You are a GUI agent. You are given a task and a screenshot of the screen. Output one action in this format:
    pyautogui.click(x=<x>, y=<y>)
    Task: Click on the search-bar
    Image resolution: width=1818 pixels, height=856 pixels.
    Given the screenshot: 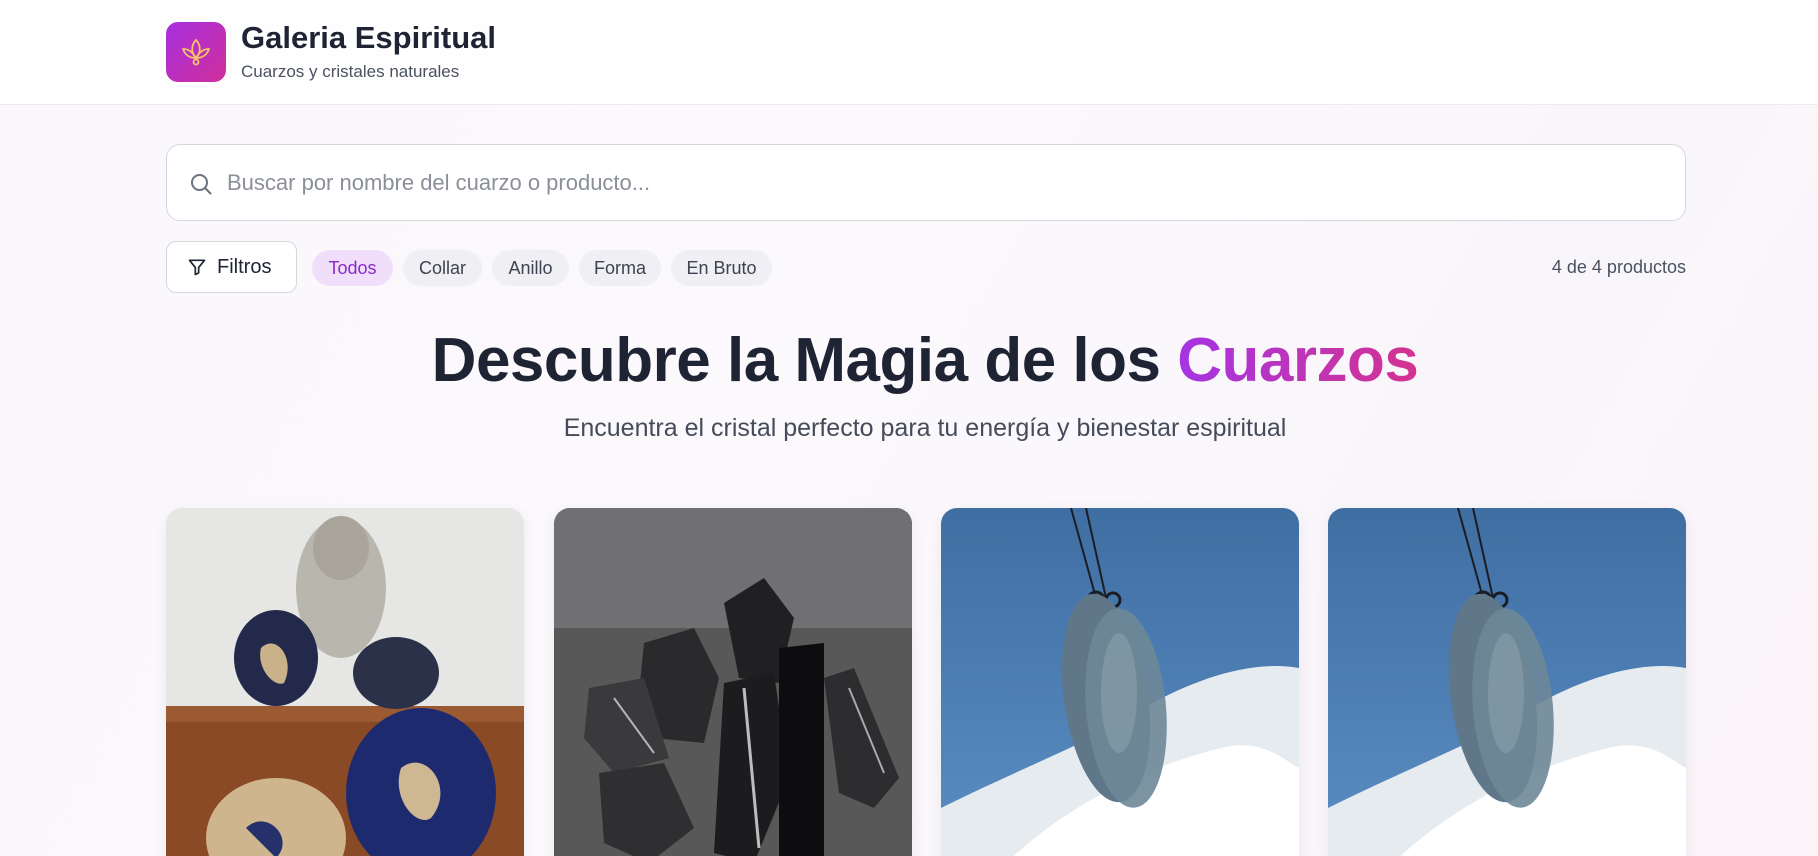 What is the action you would take?
    pyautogui.click(x=926, y=182)
    